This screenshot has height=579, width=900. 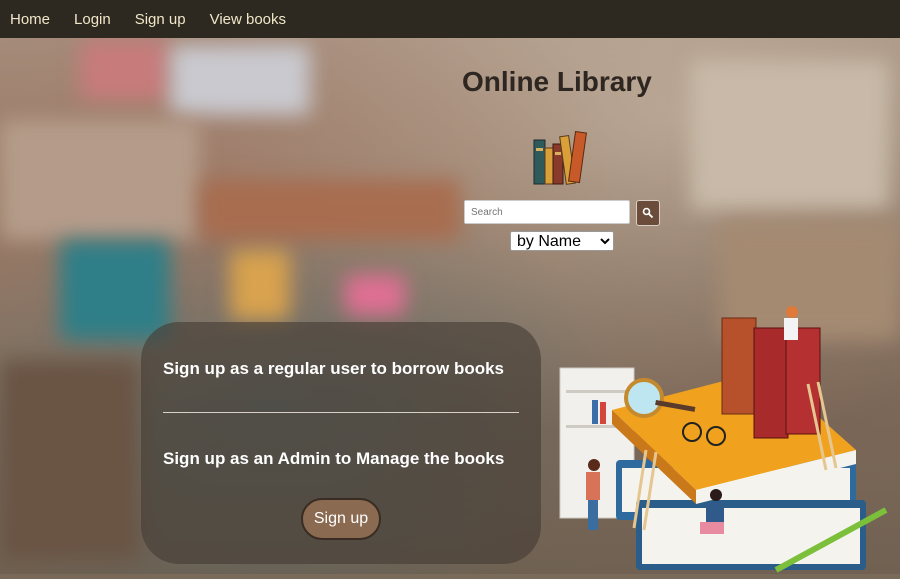 I want to click on panel-divider, so click(x=341, y=412).